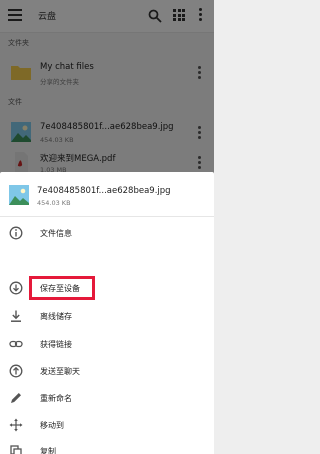 Image resolution: width=320 pixels, height=454 pixels. I want to click on action-label: 复制, so click(48, 450).